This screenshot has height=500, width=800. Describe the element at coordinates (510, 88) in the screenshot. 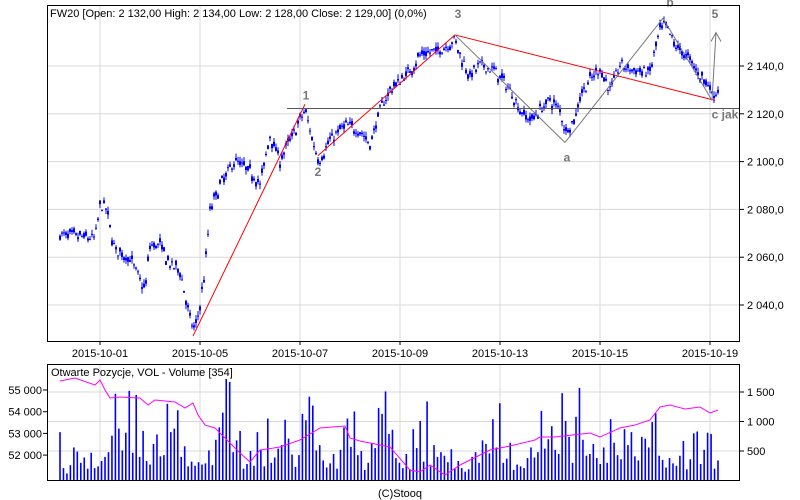

I see `wave-line` at that location.